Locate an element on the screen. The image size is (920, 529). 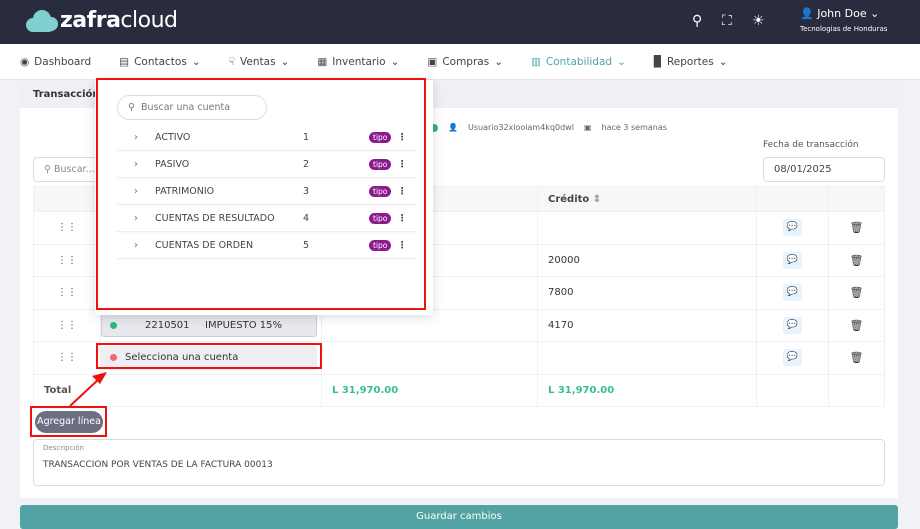
annotation-arrow is located at coordinates (88, 389).